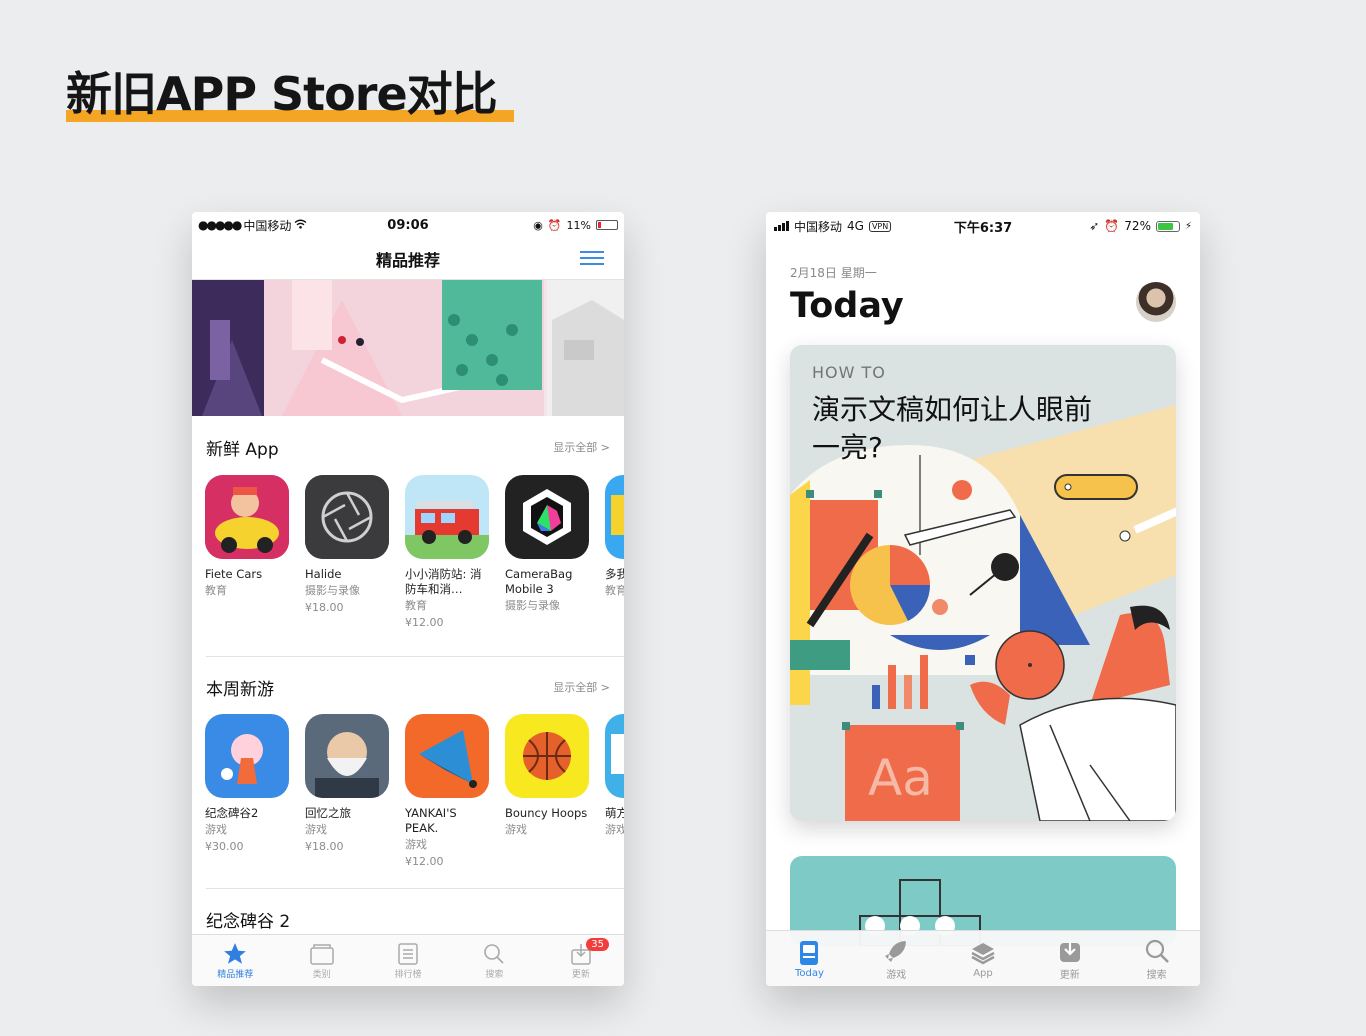  I want to click on lock-rotation-icon: ◉, so click(538, 225).